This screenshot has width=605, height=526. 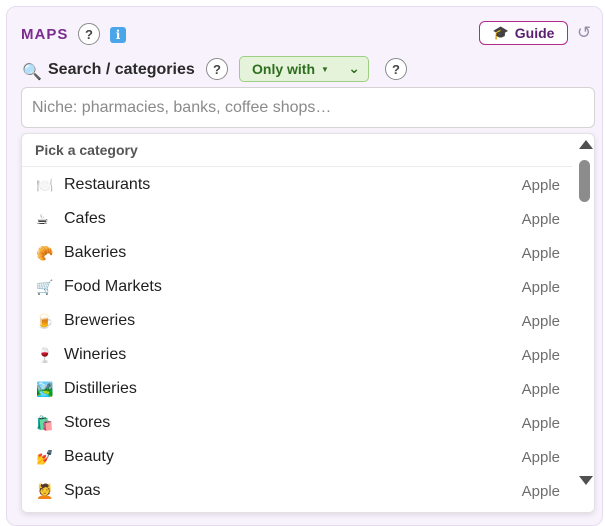 What do you see at coordinates (45, 320) in the screenshot?
I see `category-icon: 🍺` at bounding box center [45, 320].